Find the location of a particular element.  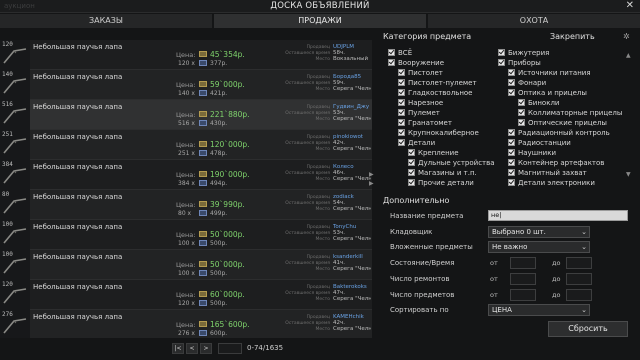

tab-sales: ПРОДАЖИ is located at coordinates (320, 21).